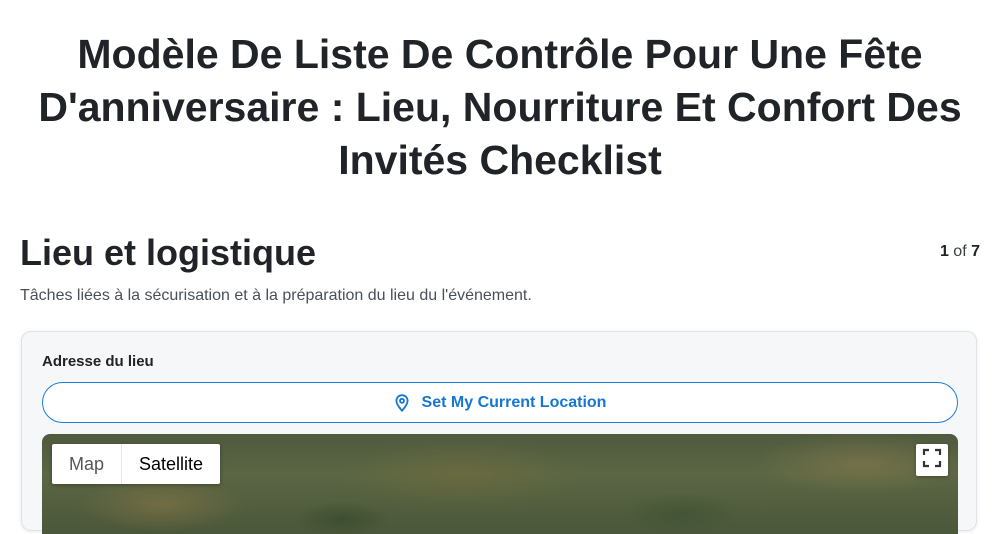 This screenshot has height=534, width=1000. I want to click on set-current-location-button: Set My Current Location, so click(500, 402).